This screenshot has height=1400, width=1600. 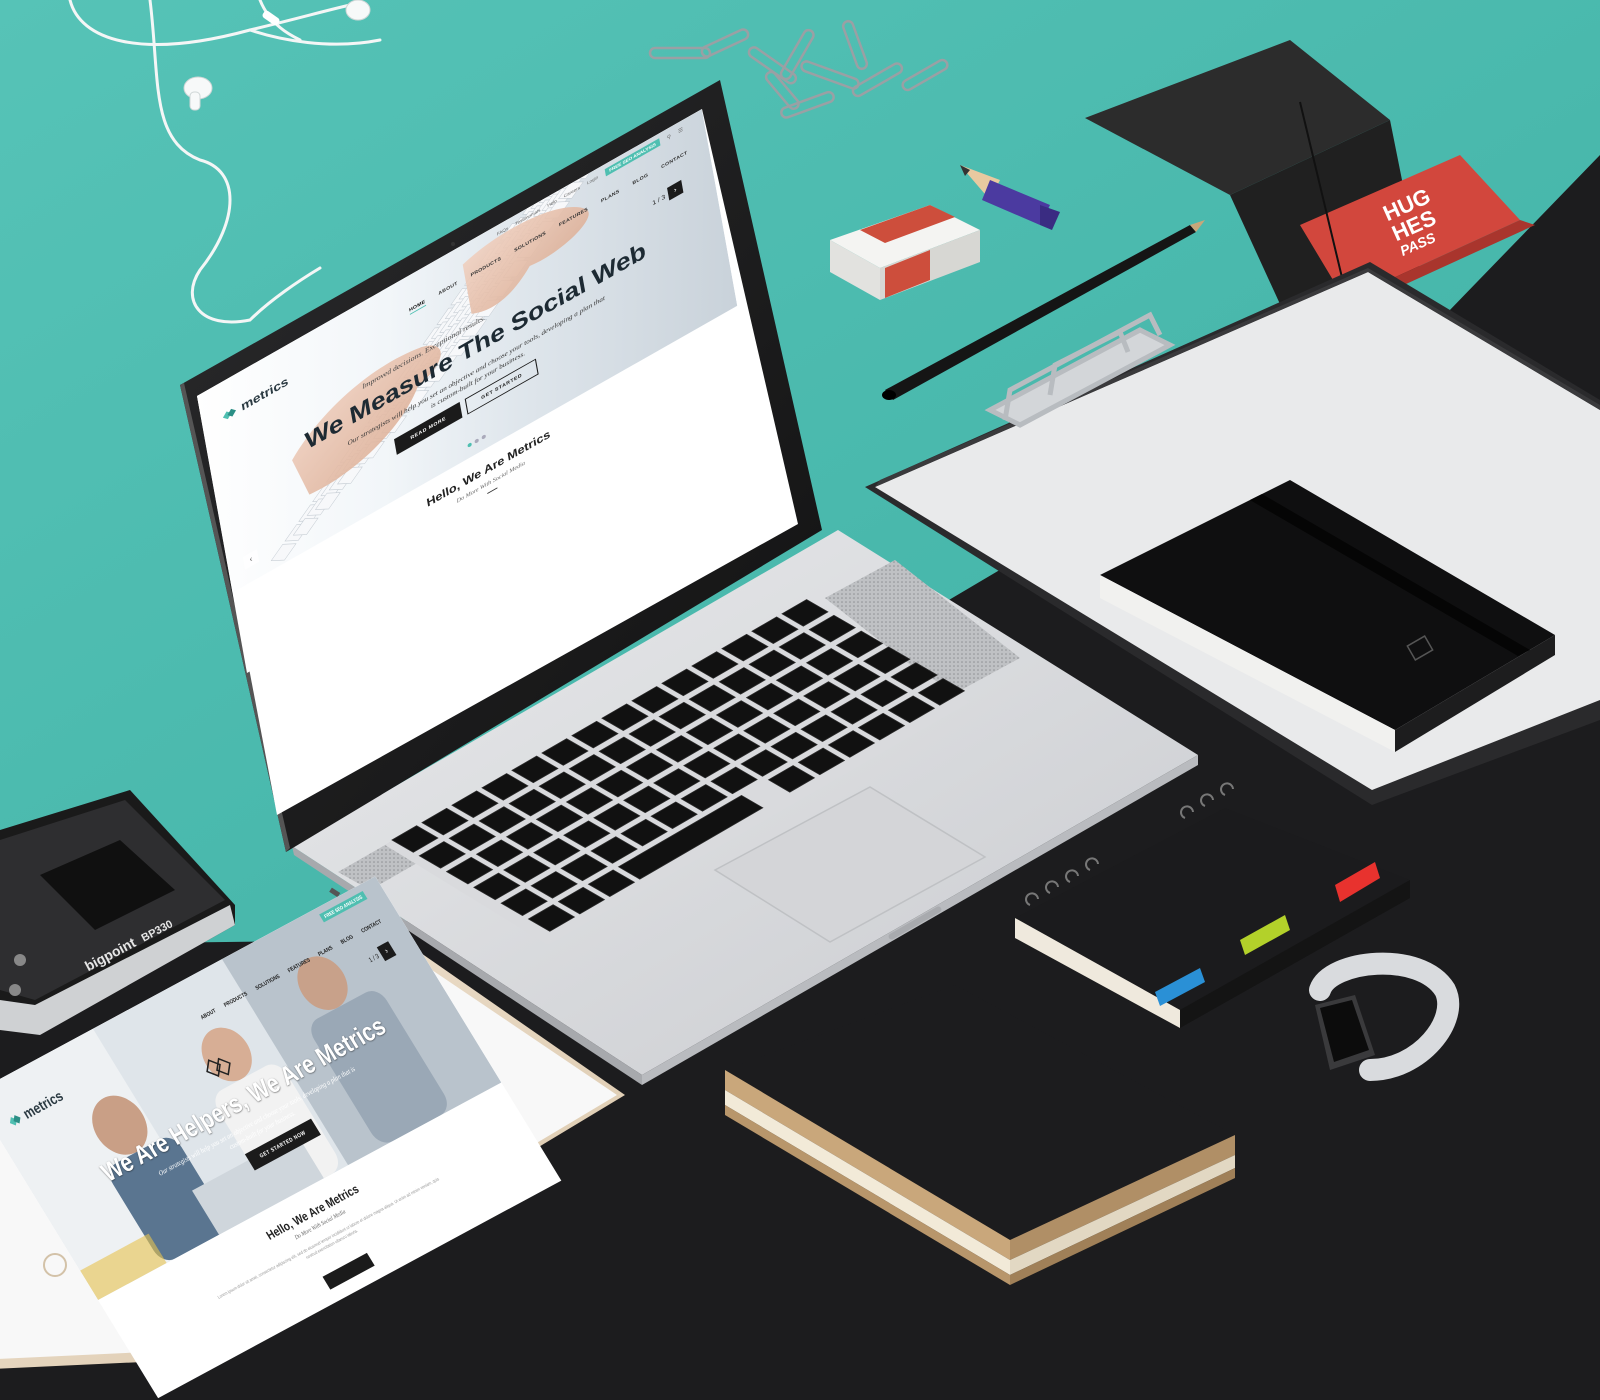 I want to click on earbud-right, so click(x=358, y=10).